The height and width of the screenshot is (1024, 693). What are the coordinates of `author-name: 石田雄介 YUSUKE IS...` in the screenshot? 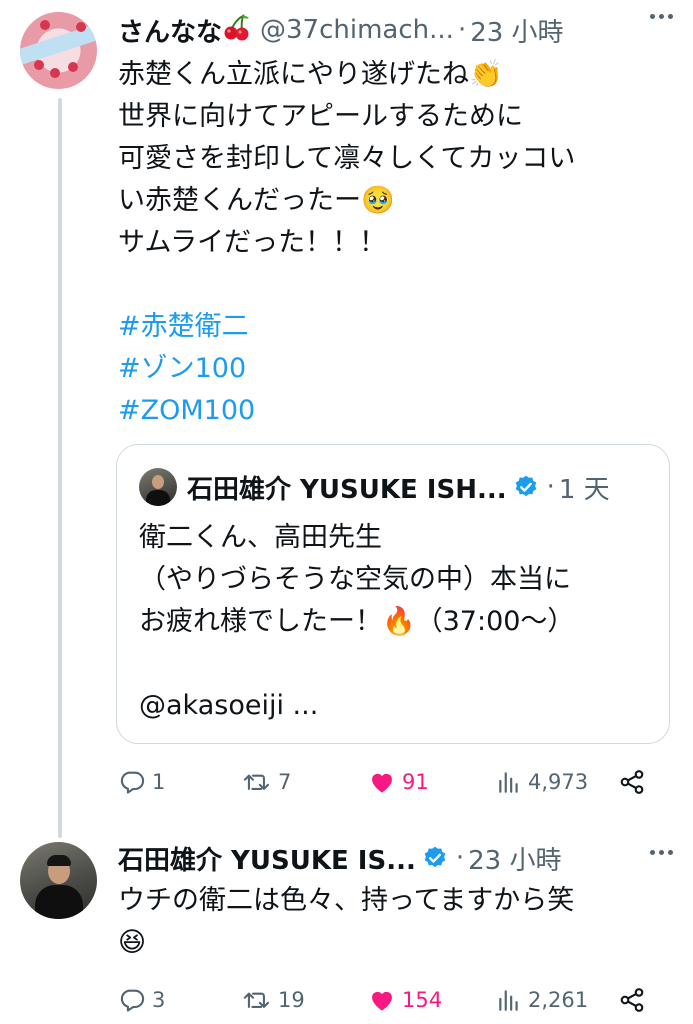 It's located at (267, 858).